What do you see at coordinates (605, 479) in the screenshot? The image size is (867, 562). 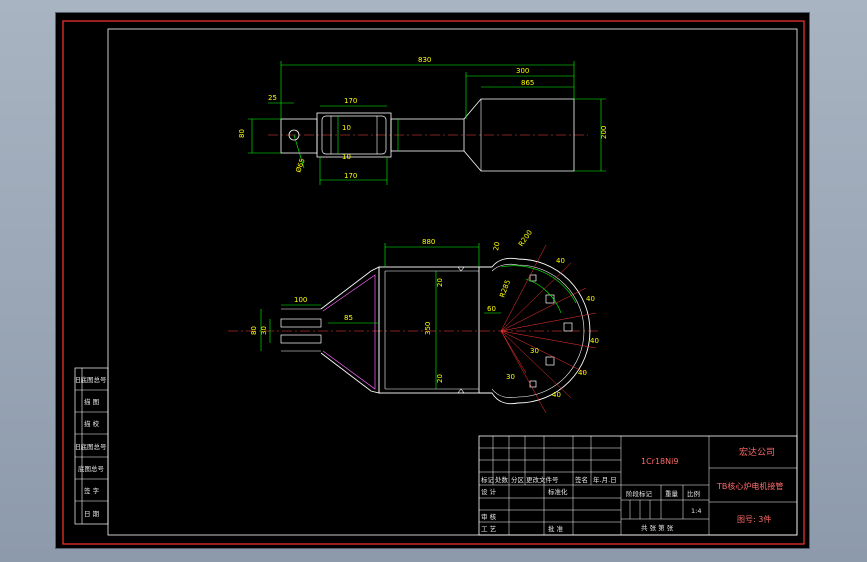 I see `col-date: 年.月.日` at bounding box center [605, 479].